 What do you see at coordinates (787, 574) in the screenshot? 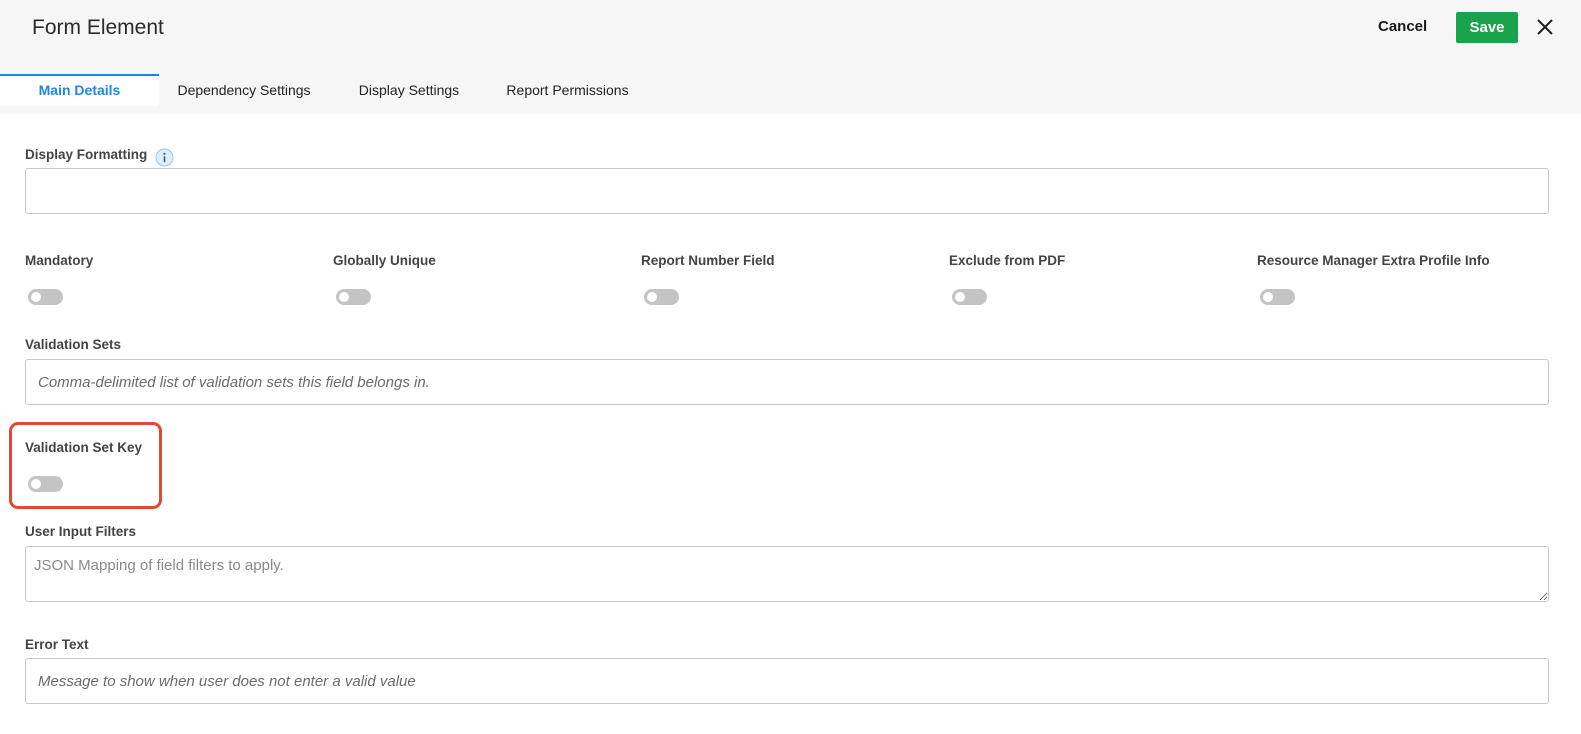
I see `user-input-filters-textarea` at bounding box center [787, 574].